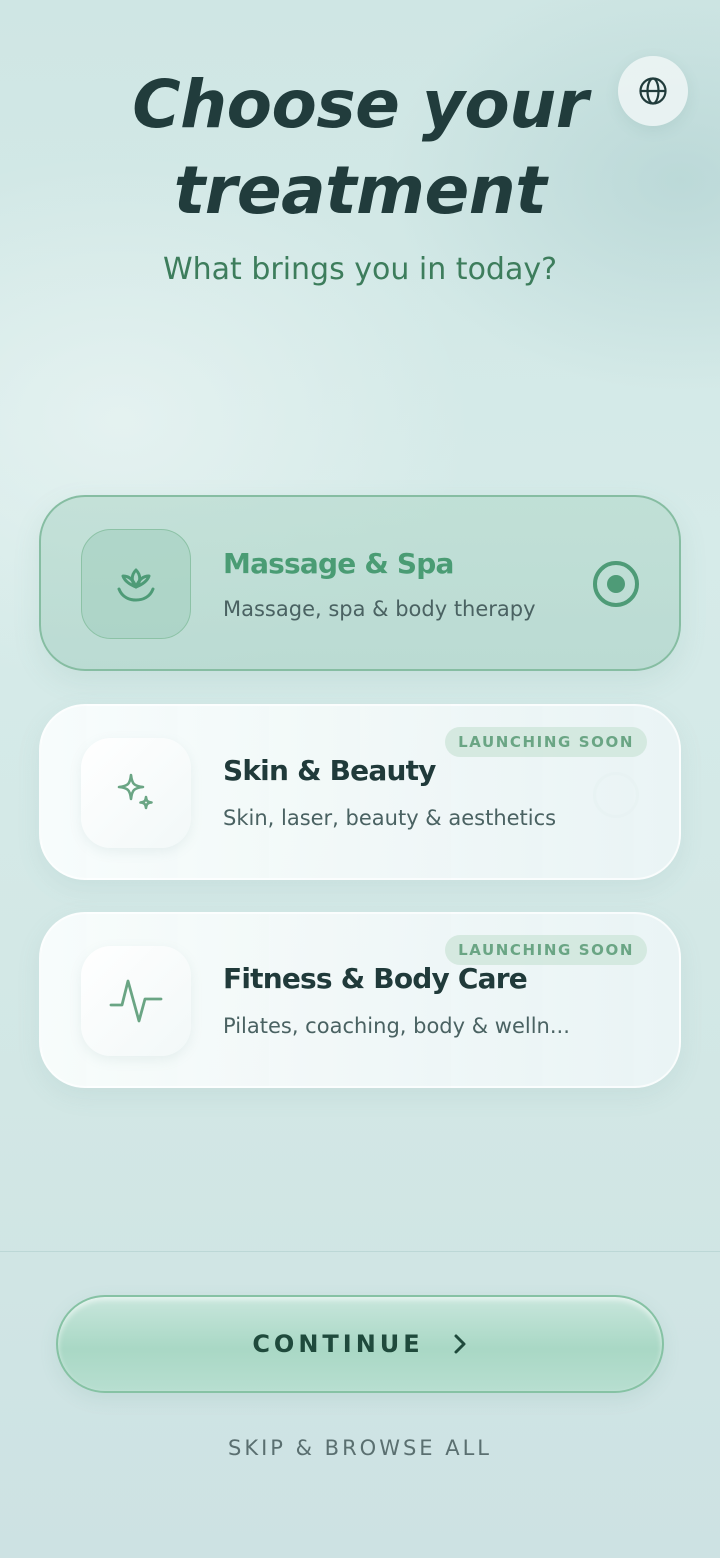  Describe the element at coordinates (616, 795) in the screenshot. I see `option-radio-unselected` at that location.